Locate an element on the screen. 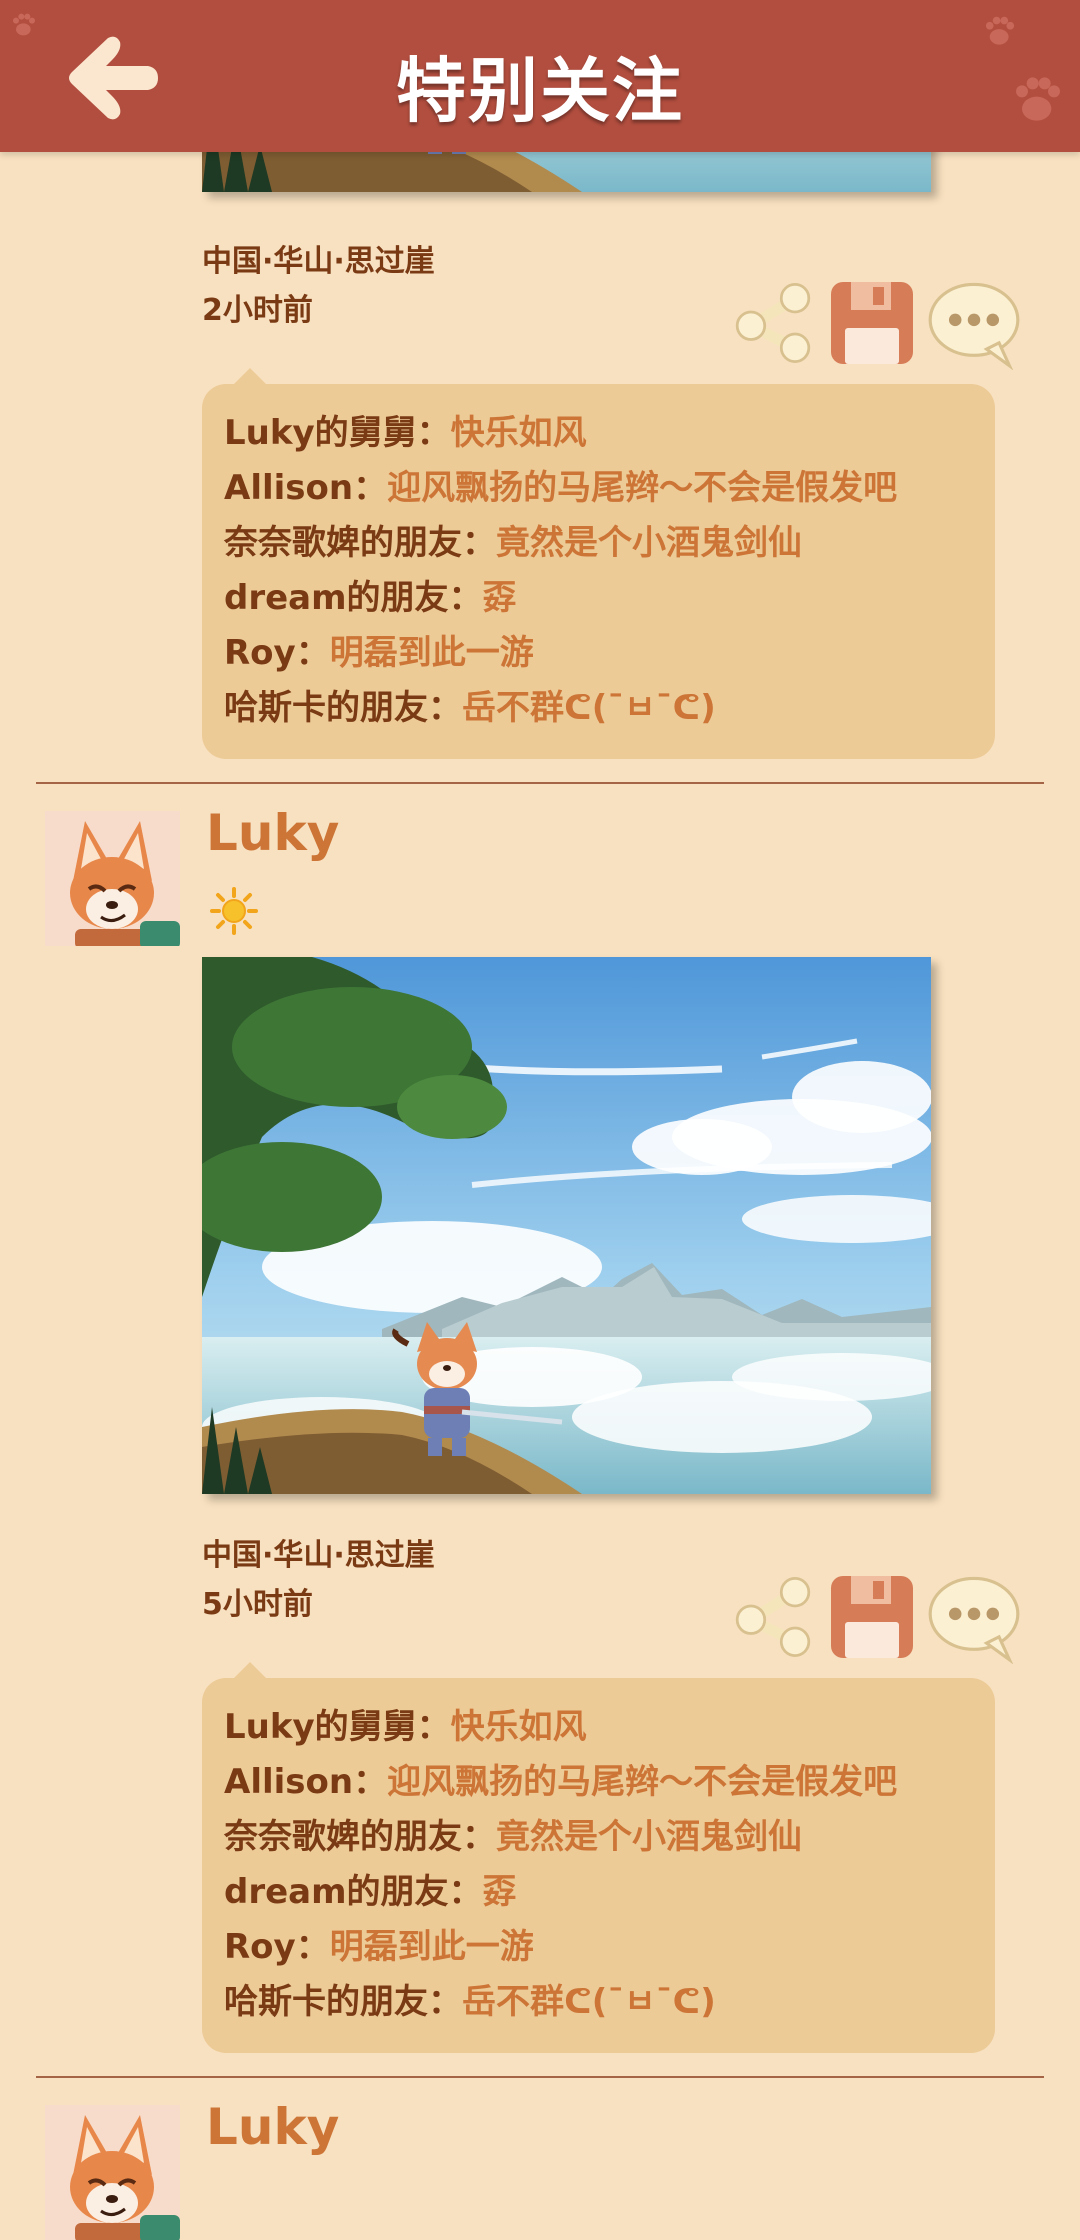 The height and width of the screenshot is (2240, 1080). header-bar: 特别关注 is located at coordinates (540, 76).